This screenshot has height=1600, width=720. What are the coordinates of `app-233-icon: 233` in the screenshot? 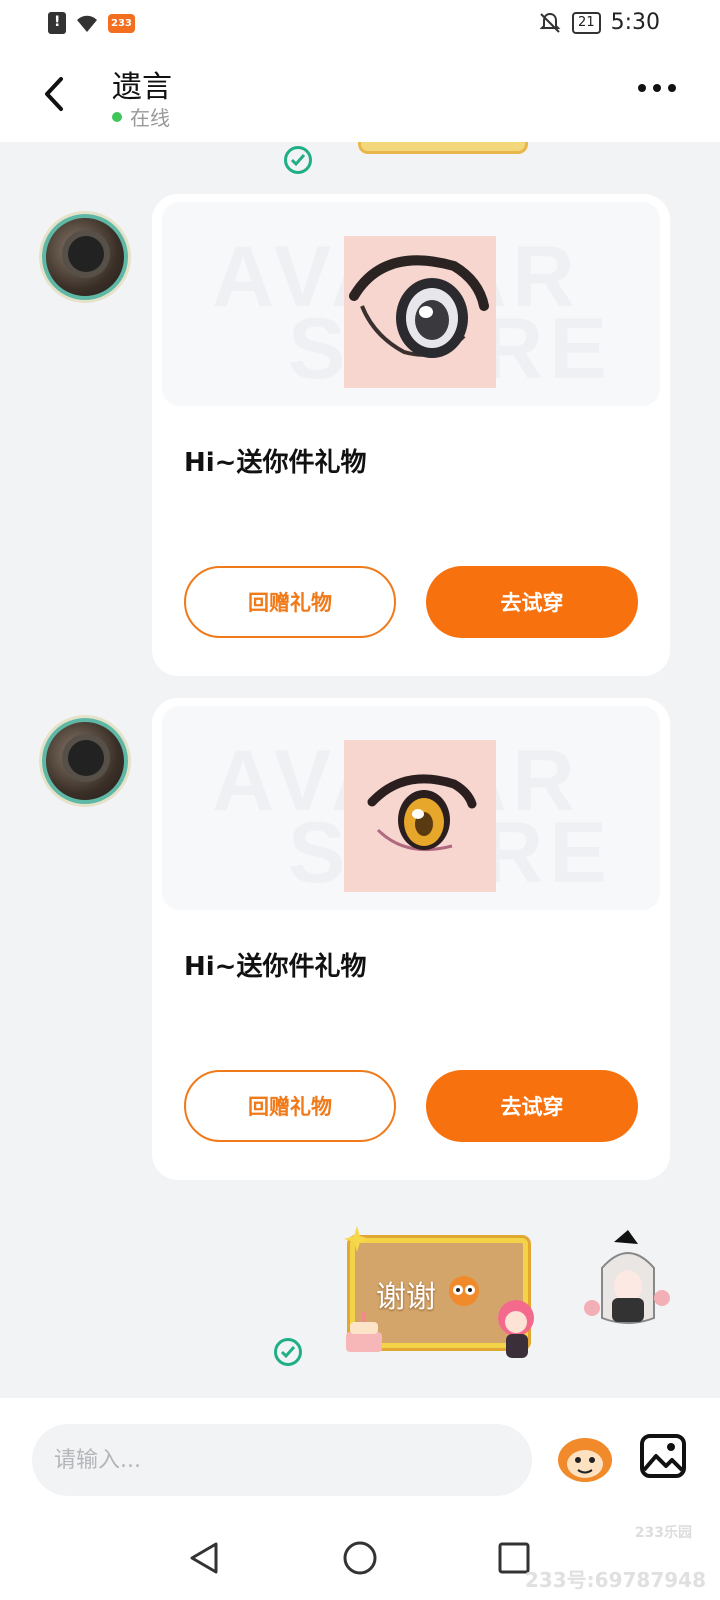 It's located at (121, 23).